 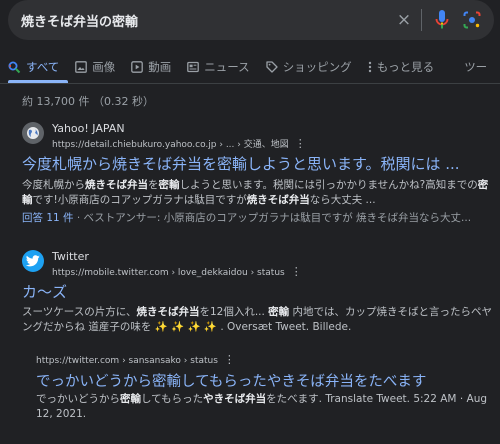 What do you see at coordinates (235, 399) in the screenshot?
I see `highlighted-term: やきそば弁当` at bounding box center [235, 399].